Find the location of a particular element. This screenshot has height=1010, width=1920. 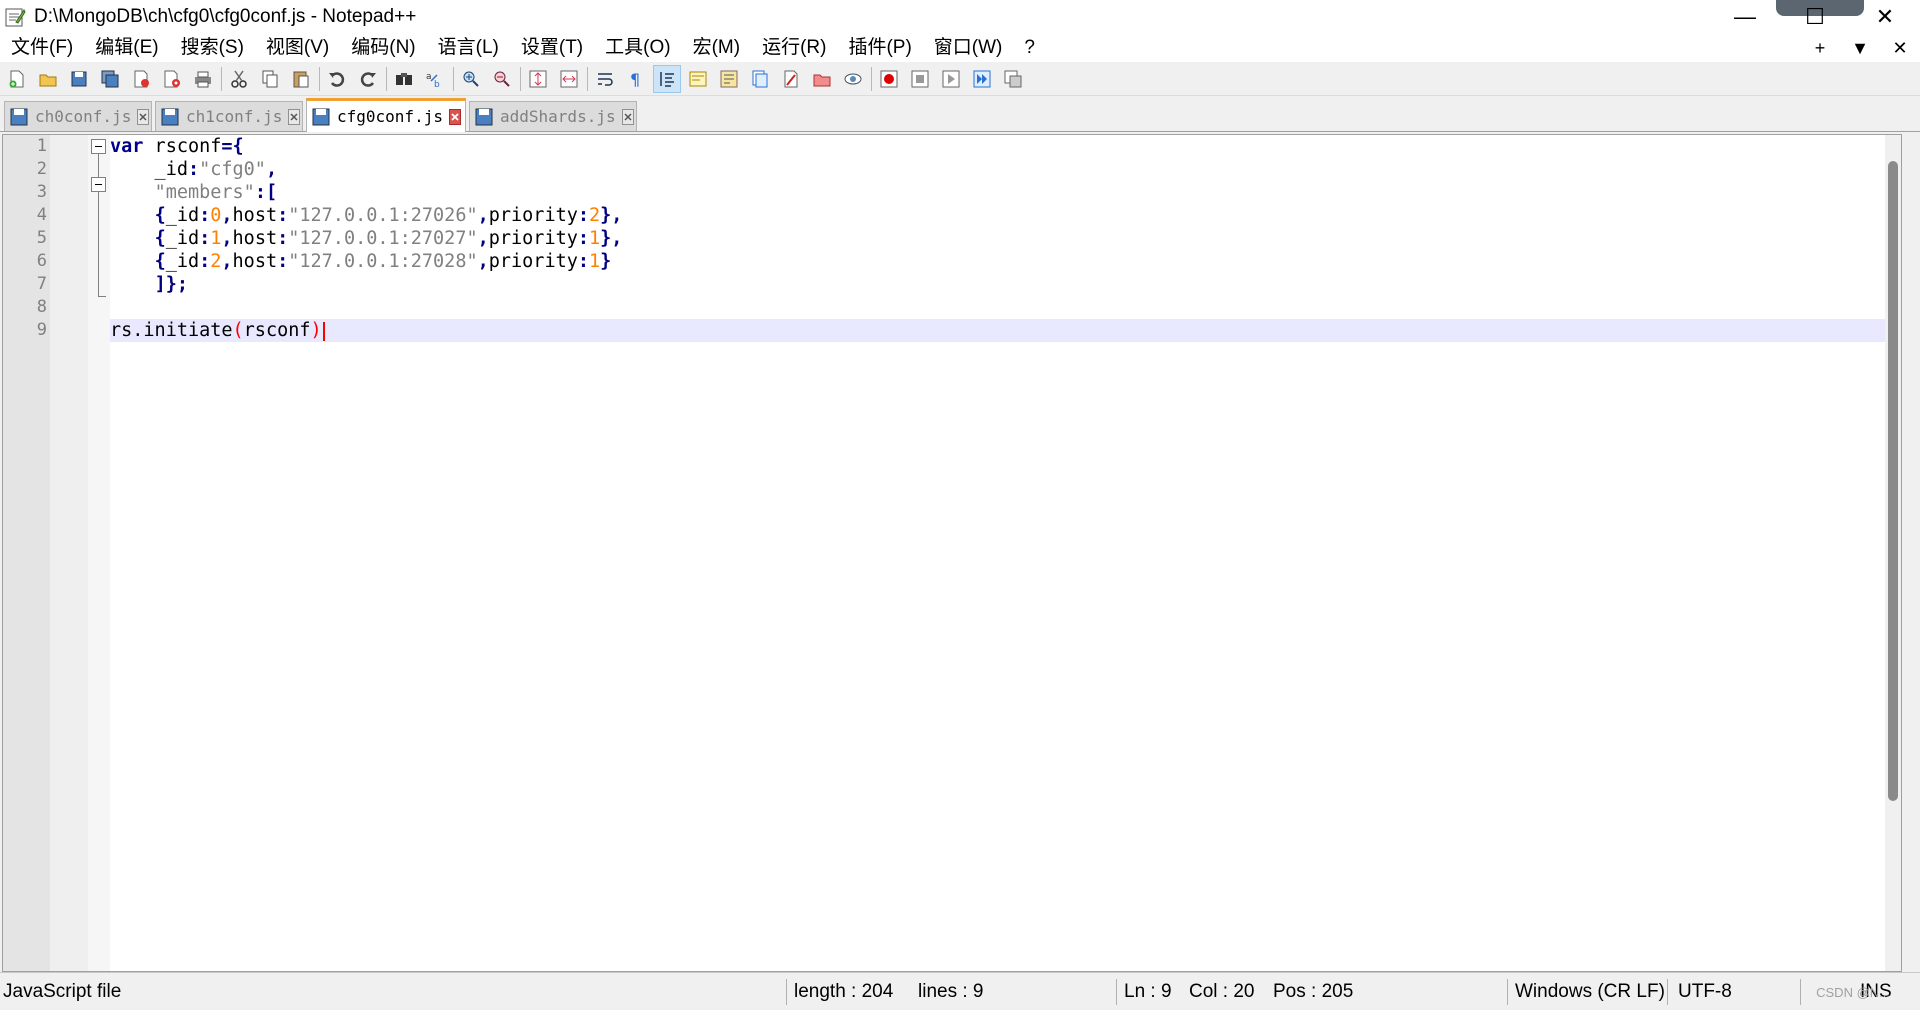

stop-macro-icon is located at coordinates (920, 79).